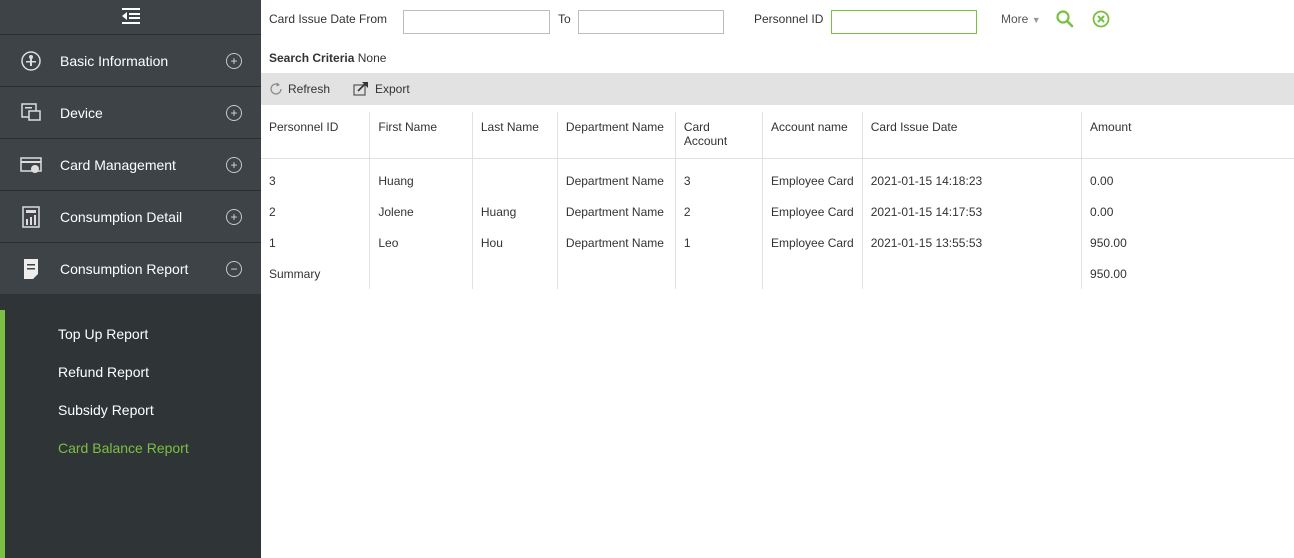 The height and width of the screenshot is (558, 1294). I want to click on submenu-refund-report: Refund Report, so click(133, 372).